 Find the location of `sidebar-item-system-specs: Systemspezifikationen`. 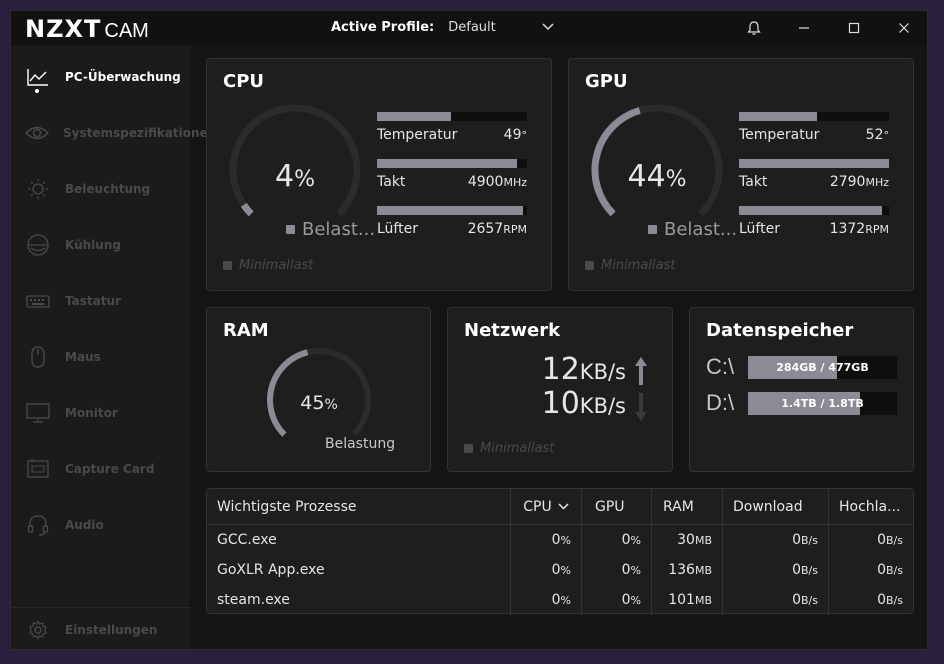

sidebar-item-system-specs: Systemspezifikationen is located at coordinates (120, 133).